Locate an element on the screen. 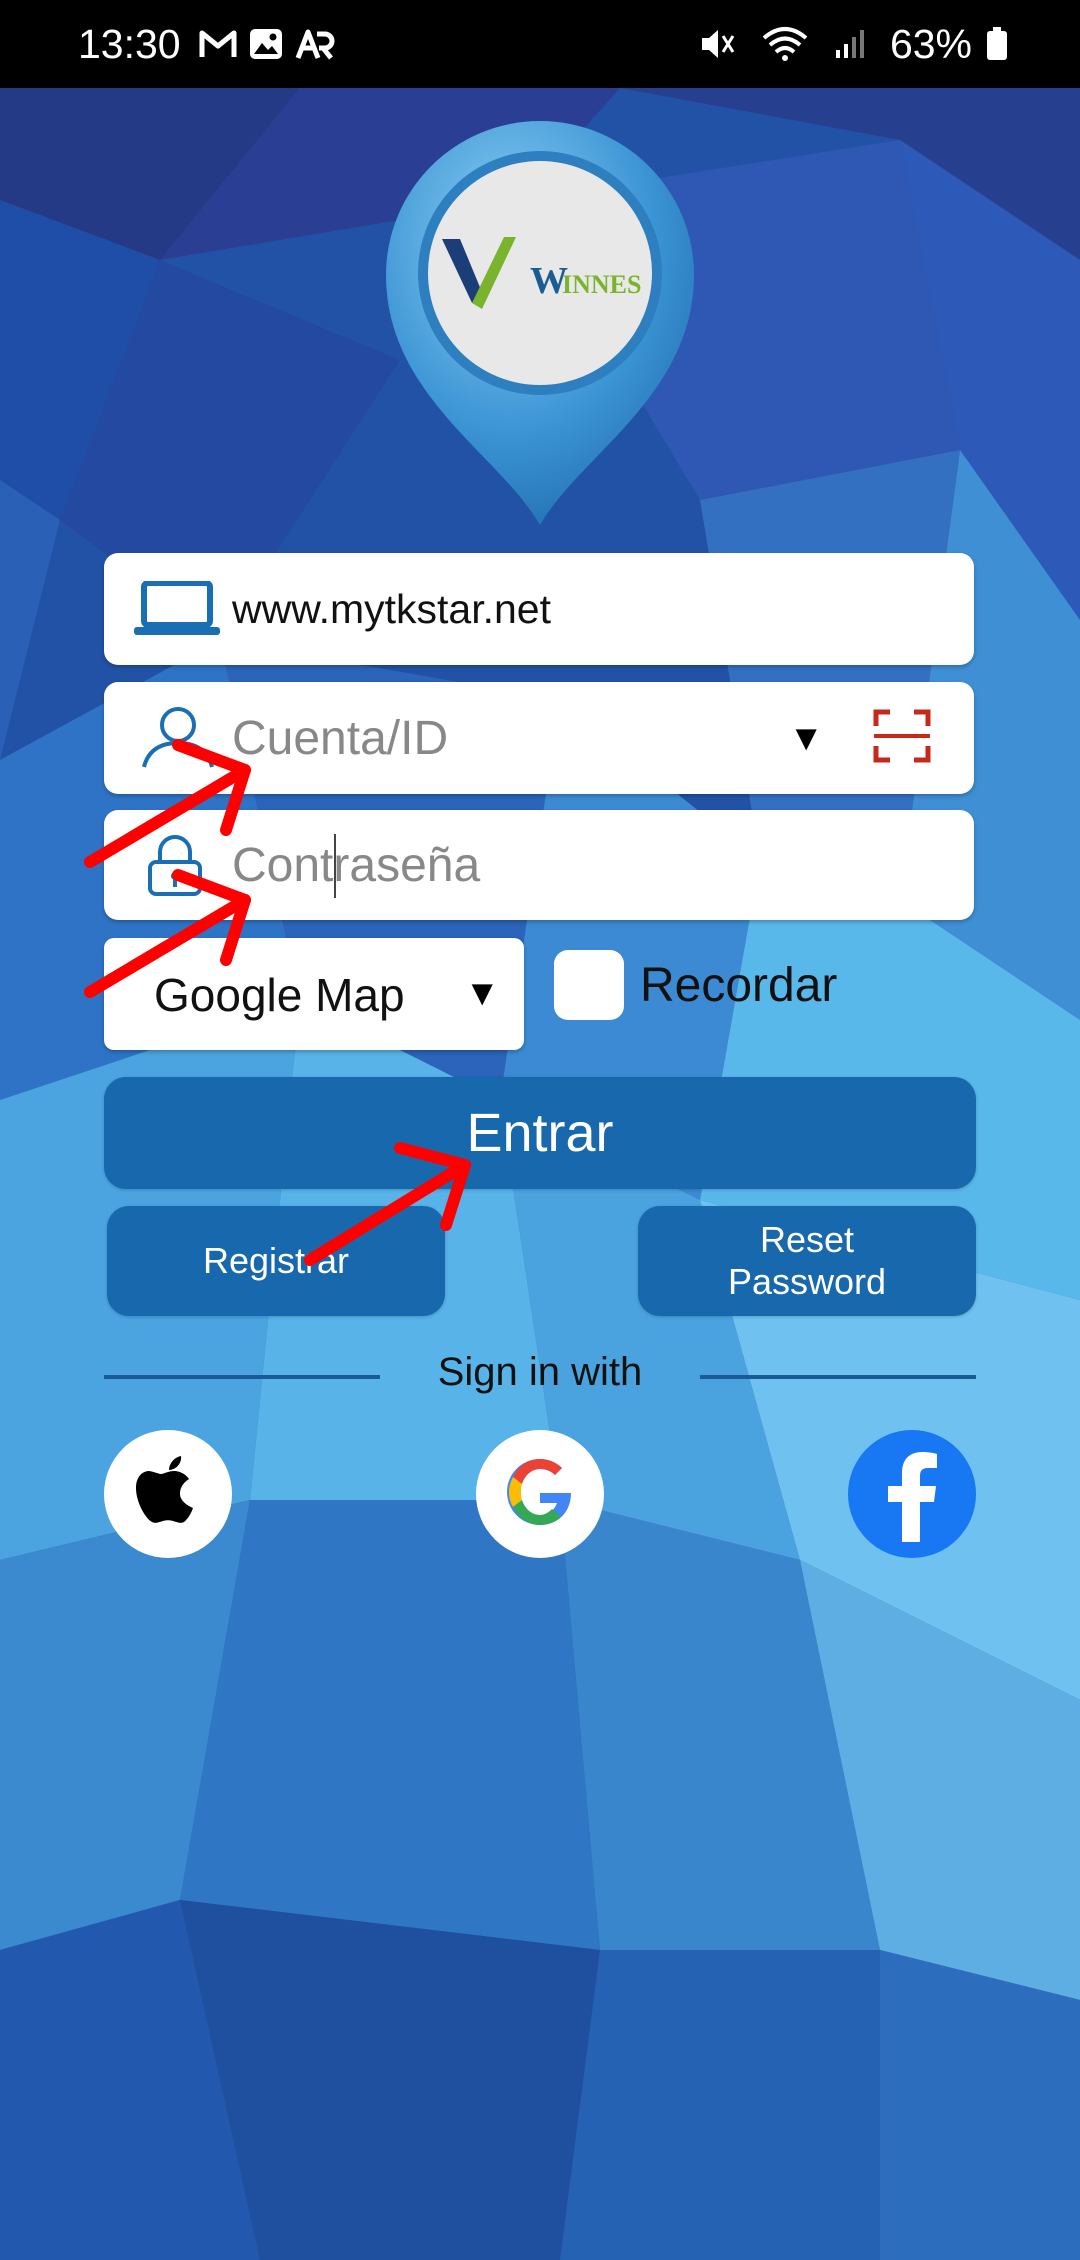 The width and height of the screenshot is (1080, 2260). gmail-icon is located at coordinates (218, 44).